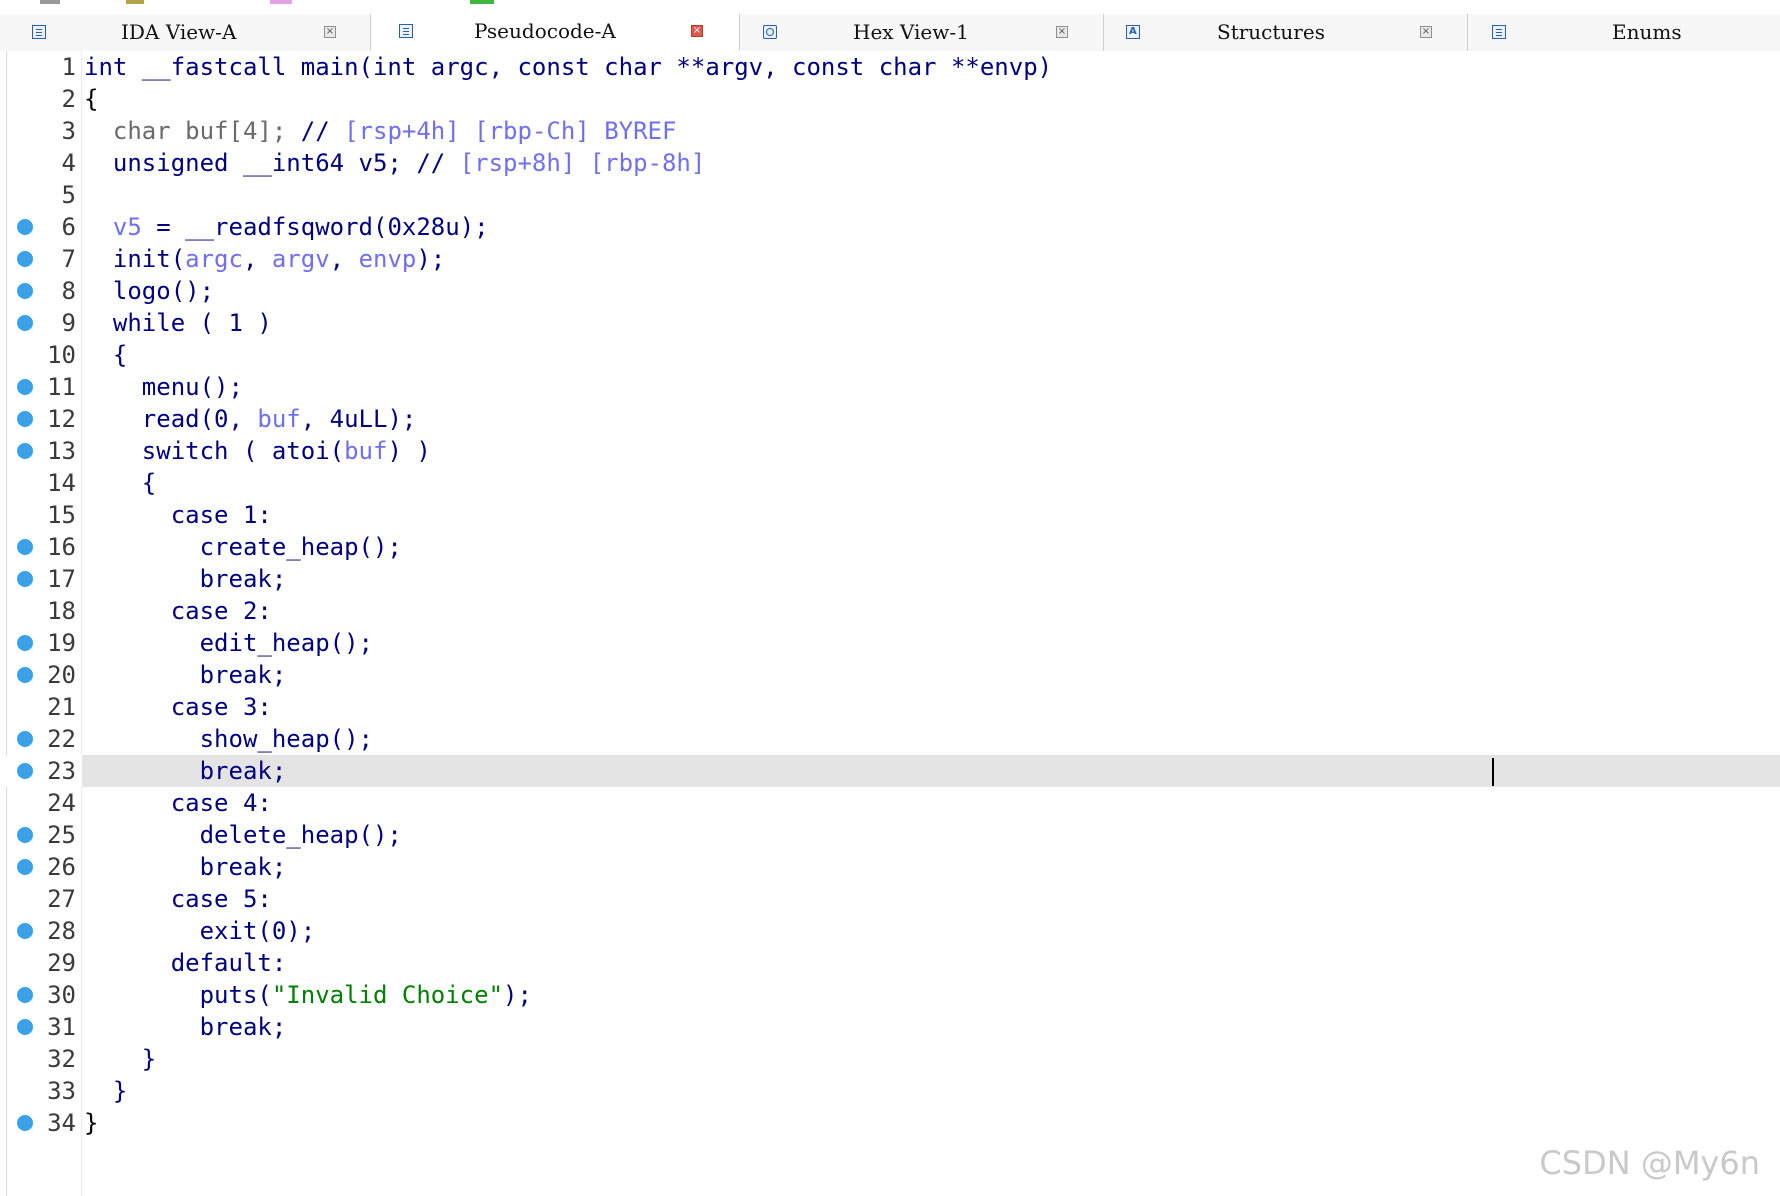 The height and width of the screenshot is (1196, 1780). What do you see at coordinates (890, 611) in the screenshot?
I see `code-line: 18 case 2:` at bounding box center [890, 611].